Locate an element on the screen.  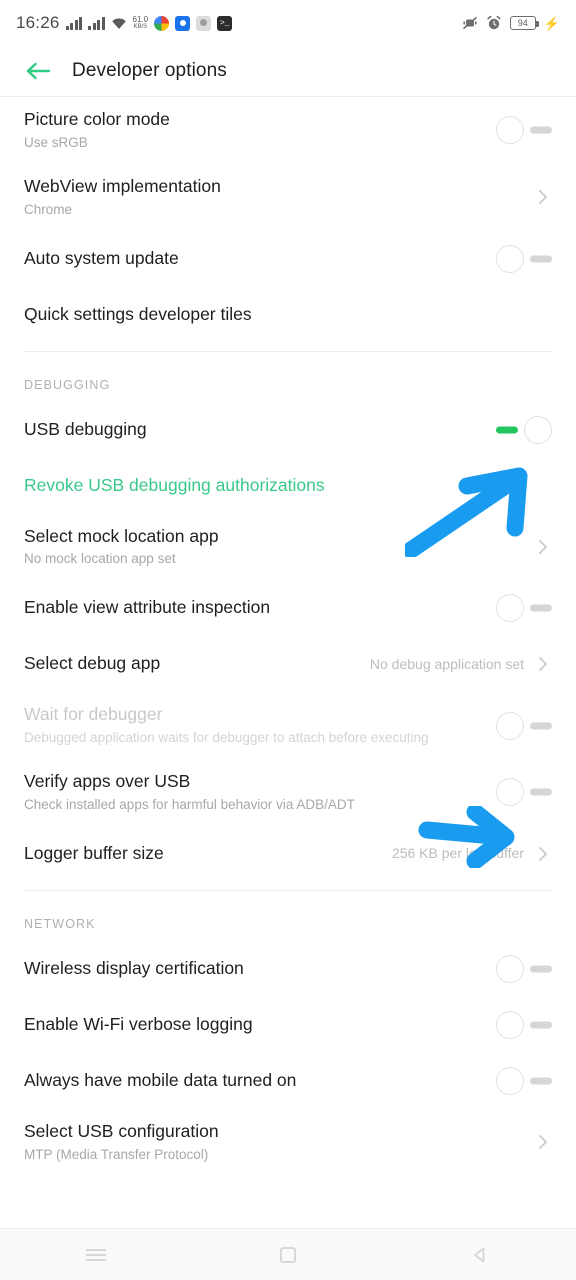
row-title: Quick settings developer tiles is located at coordinates (138, 313).